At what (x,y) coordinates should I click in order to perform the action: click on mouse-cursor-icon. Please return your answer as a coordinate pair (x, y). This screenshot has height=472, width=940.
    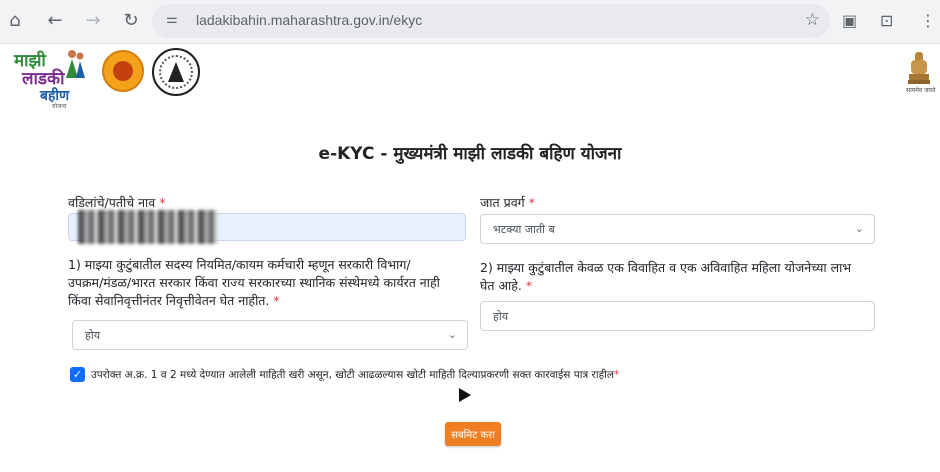
    Looking at the image, I should click on (465, 395).